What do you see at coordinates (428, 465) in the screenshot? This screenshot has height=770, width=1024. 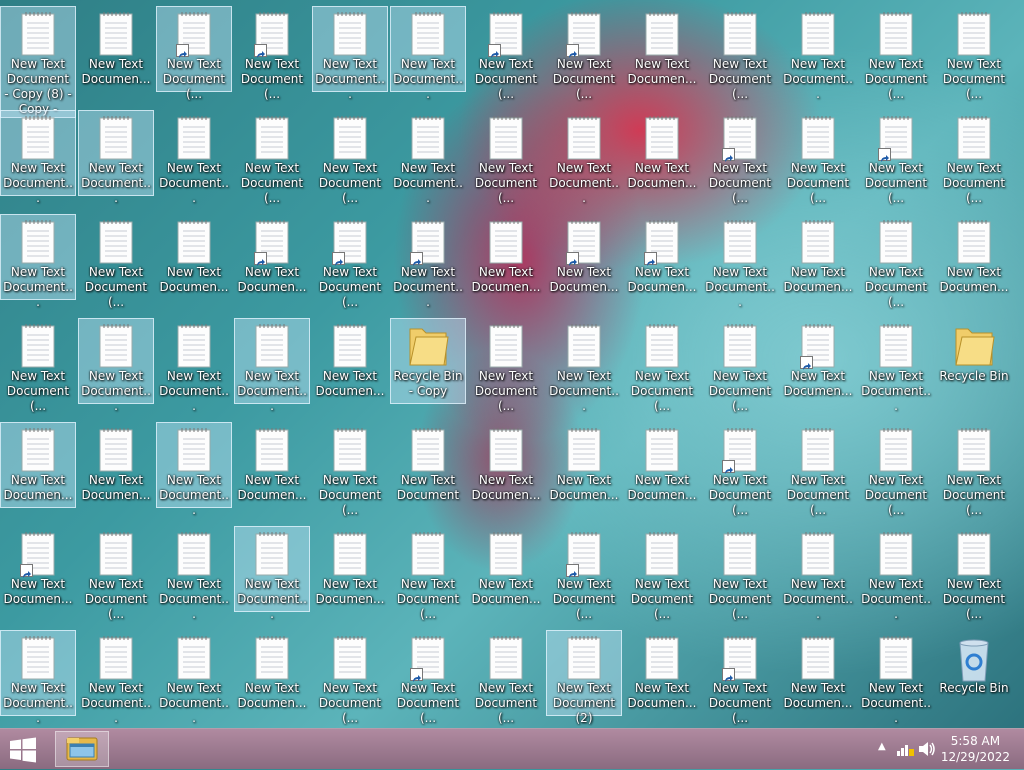 I see `desktop-icon: New Text Document` at bounding box center [428, 465].